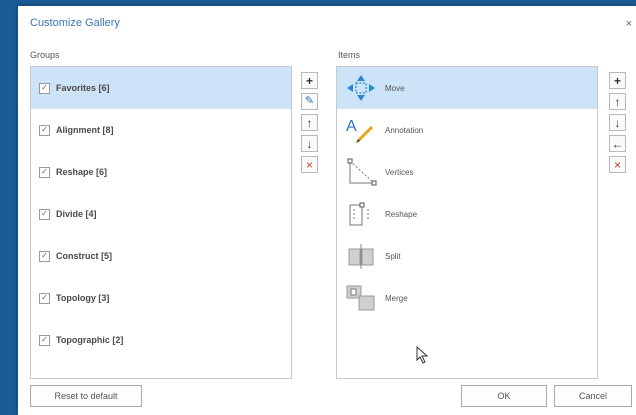 This screenshot has width=636, height=415. Describe the element at coordinates (404, 130) in the screenshot. I see `item-label: Annotation` at that location.